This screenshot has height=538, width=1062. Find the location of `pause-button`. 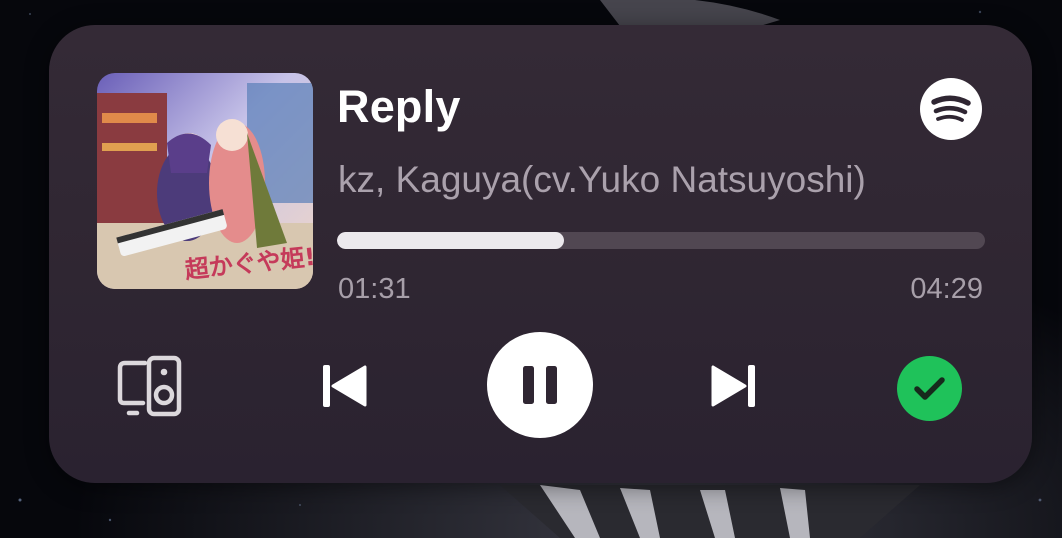

pause-button is located at coordinates (540, 385).